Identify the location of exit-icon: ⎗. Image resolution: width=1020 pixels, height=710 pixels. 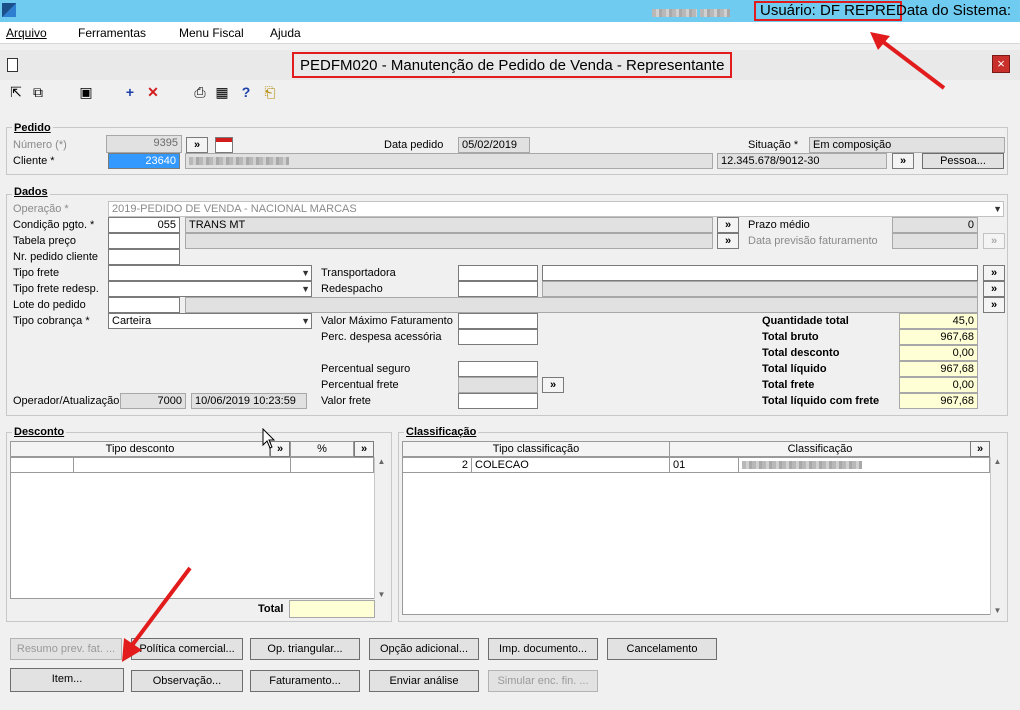
(270, 92).